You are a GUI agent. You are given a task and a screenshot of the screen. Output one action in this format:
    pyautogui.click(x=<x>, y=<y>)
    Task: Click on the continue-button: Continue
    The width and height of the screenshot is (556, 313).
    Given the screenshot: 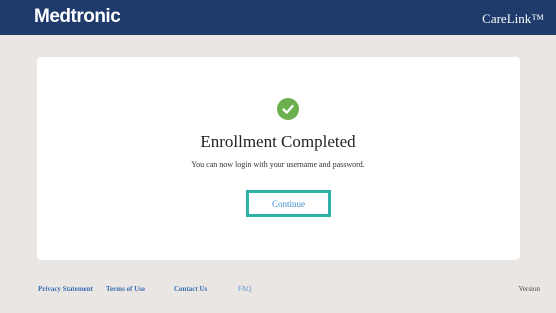 What is the action you would take?
    pyautogui.click(x=288, y=203)
    